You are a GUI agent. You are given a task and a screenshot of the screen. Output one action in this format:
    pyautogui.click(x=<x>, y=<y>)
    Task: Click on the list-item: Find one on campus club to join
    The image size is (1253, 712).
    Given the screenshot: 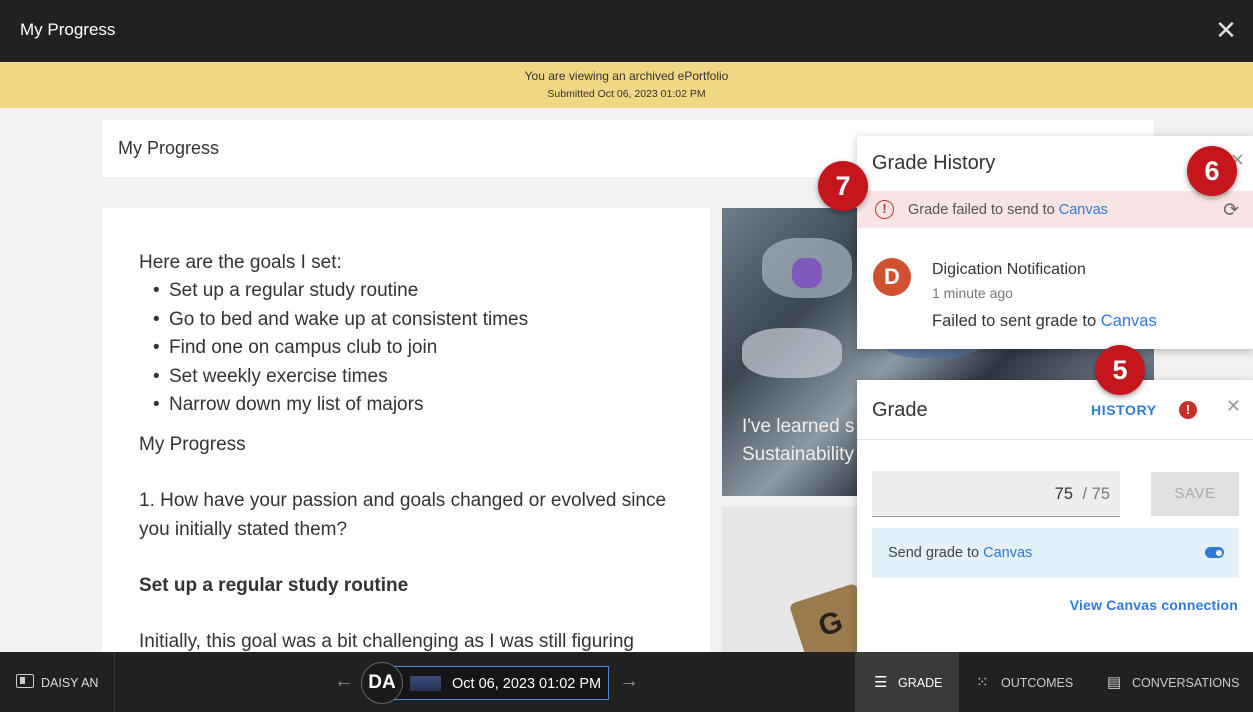 What is the action you would take?
    pyautogui.click(x=431, y=348)
    